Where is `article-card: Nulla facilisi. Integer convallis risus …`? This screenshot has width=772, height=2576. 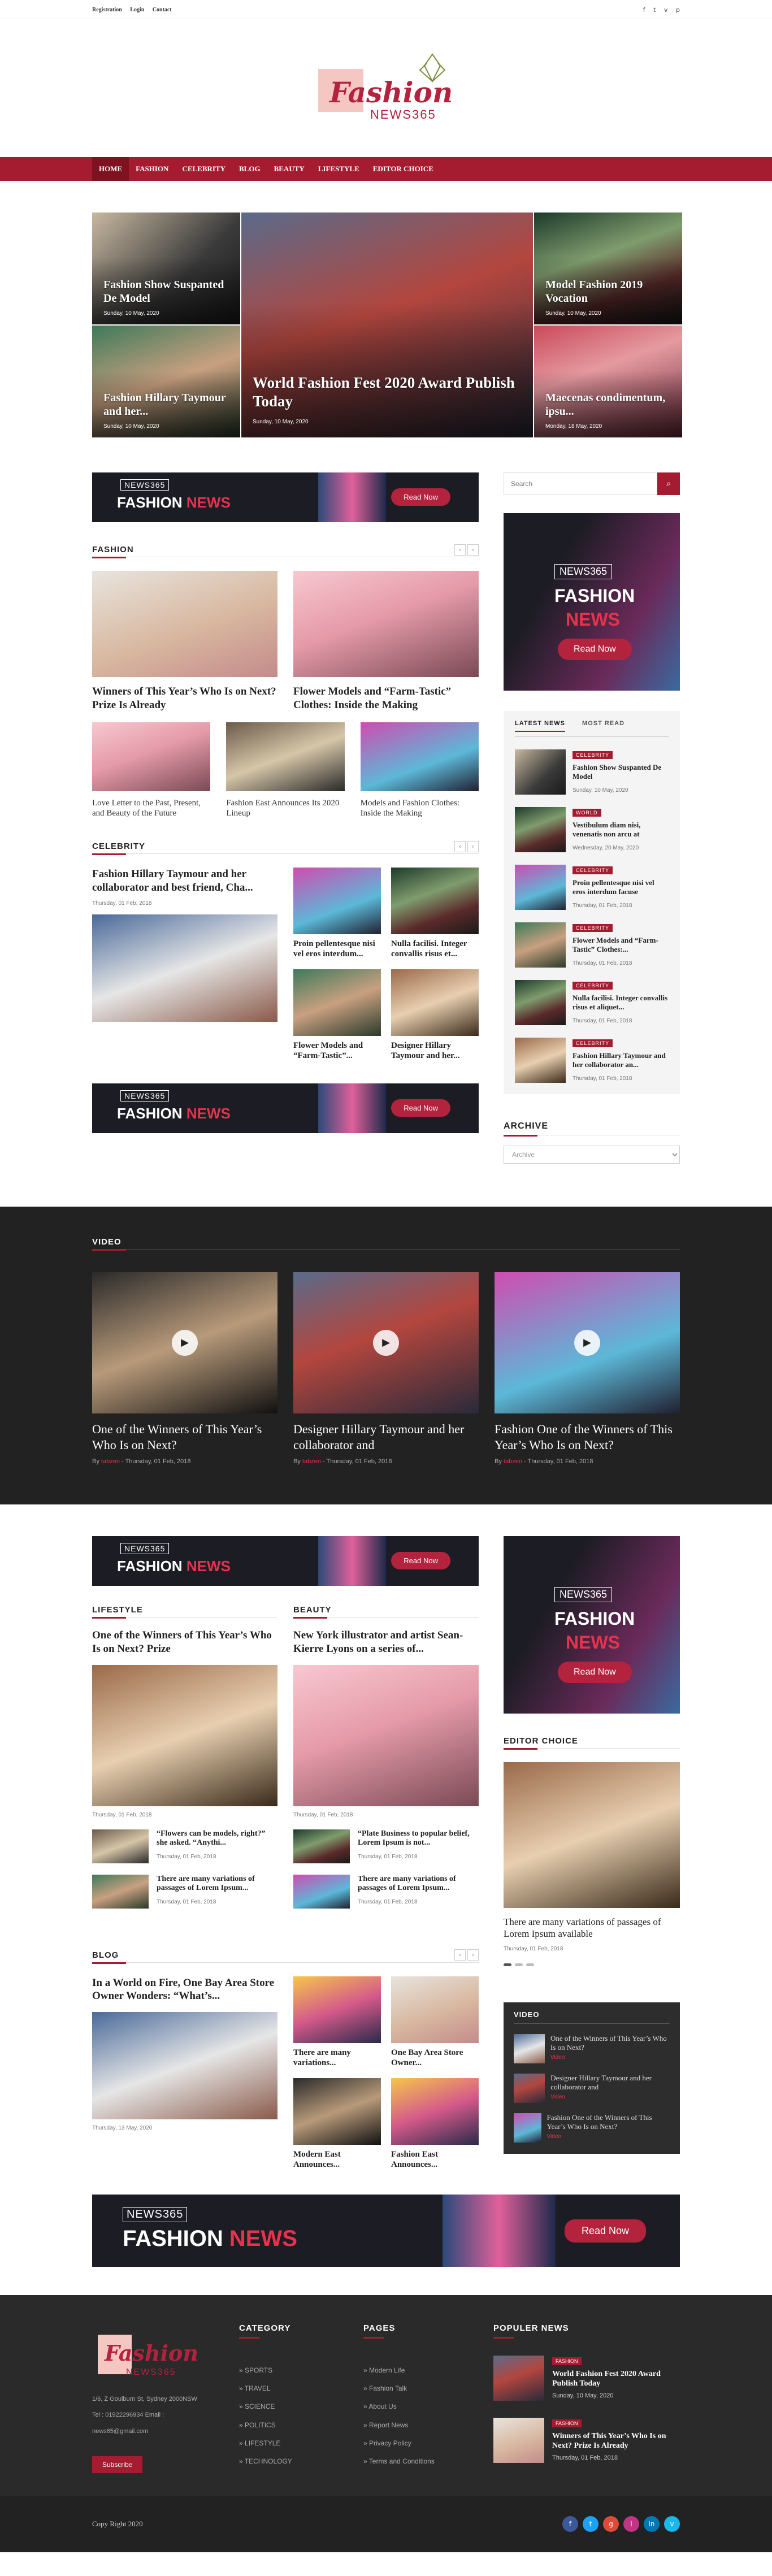 article-card: Nulla facilisi. Integer convallis risus … is located at coordinates (435, 913).